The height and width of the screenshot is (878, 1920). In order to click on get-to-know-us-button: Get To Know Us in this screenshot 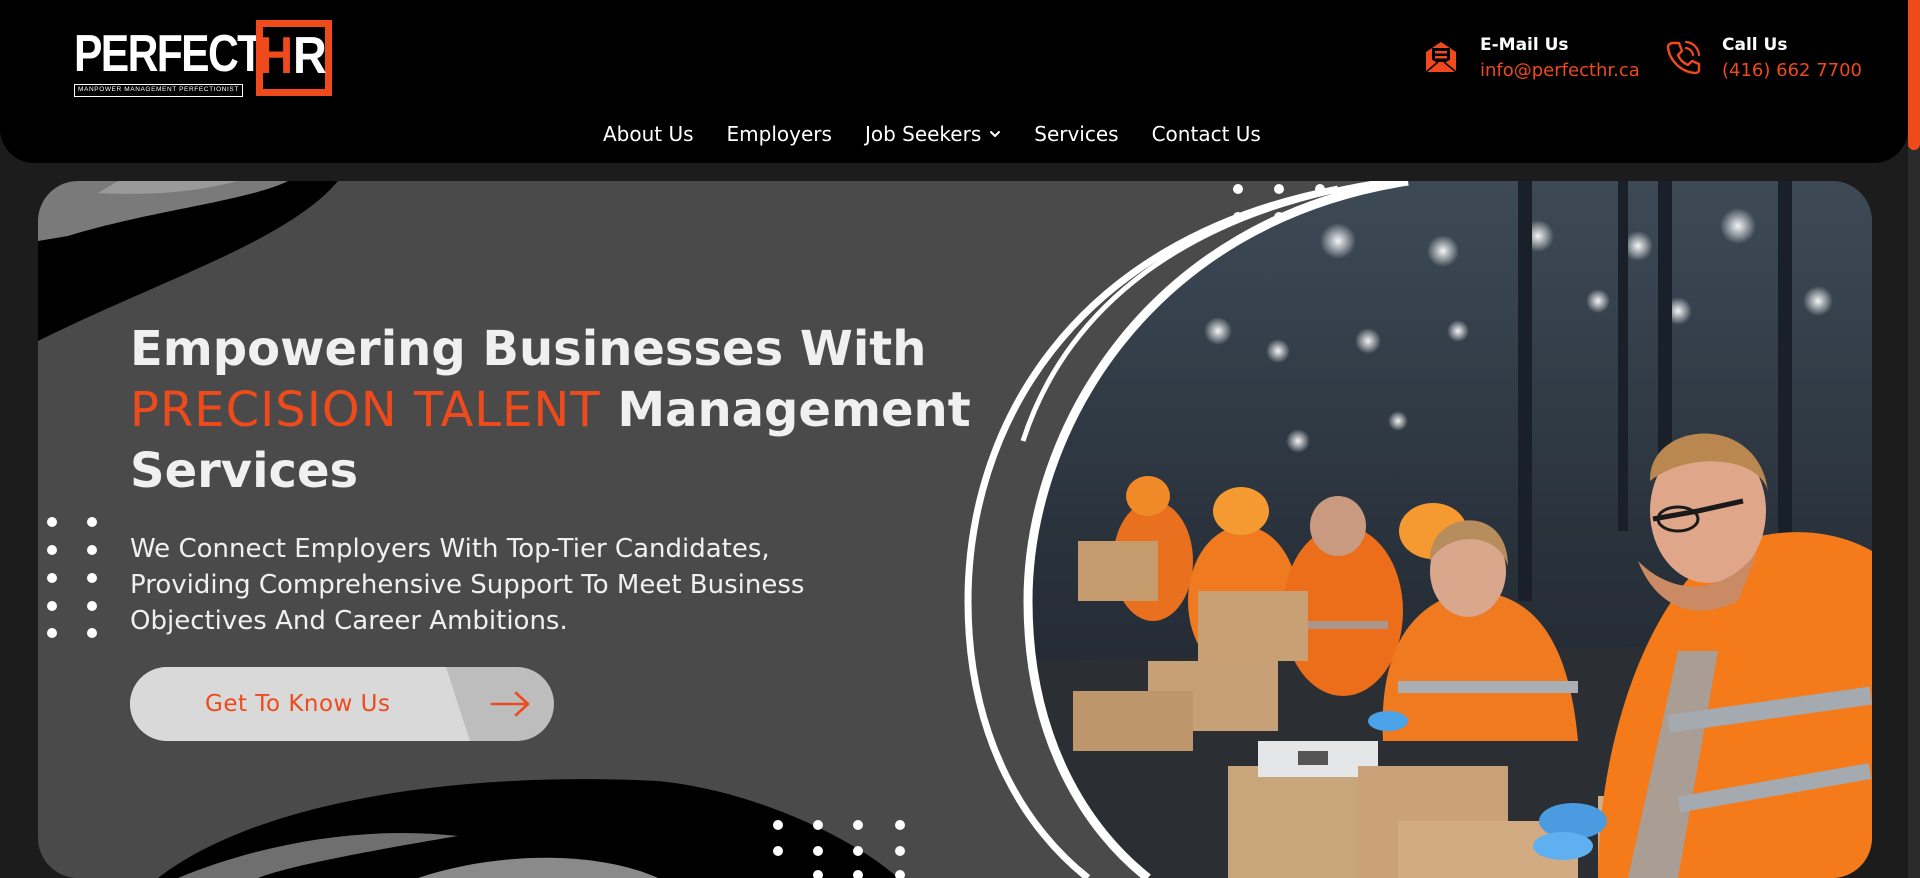, I will do `click(342, 704)`.